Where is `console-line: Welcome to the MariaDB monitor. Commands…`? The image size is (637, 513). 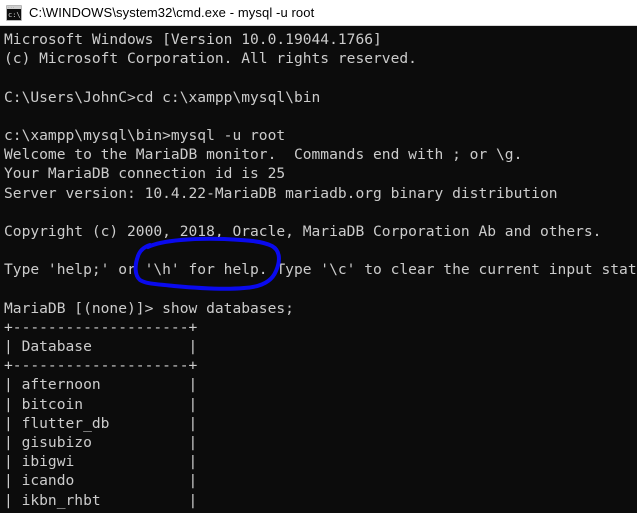
console-line: Welcome to the MariaDB monitor. Commands… is located at coordinates (263, 155).